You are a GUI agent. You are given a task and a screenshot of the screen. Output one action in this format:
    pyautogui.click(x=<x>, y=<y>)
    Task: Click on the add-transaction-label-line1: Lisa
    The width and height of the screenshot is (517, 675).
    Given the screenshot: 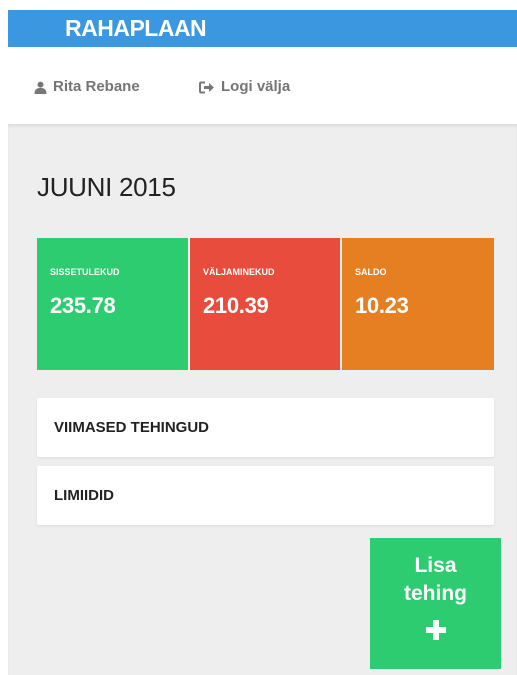 What is the action you would take?
    pyautogui.click(x=435, y=565)
    